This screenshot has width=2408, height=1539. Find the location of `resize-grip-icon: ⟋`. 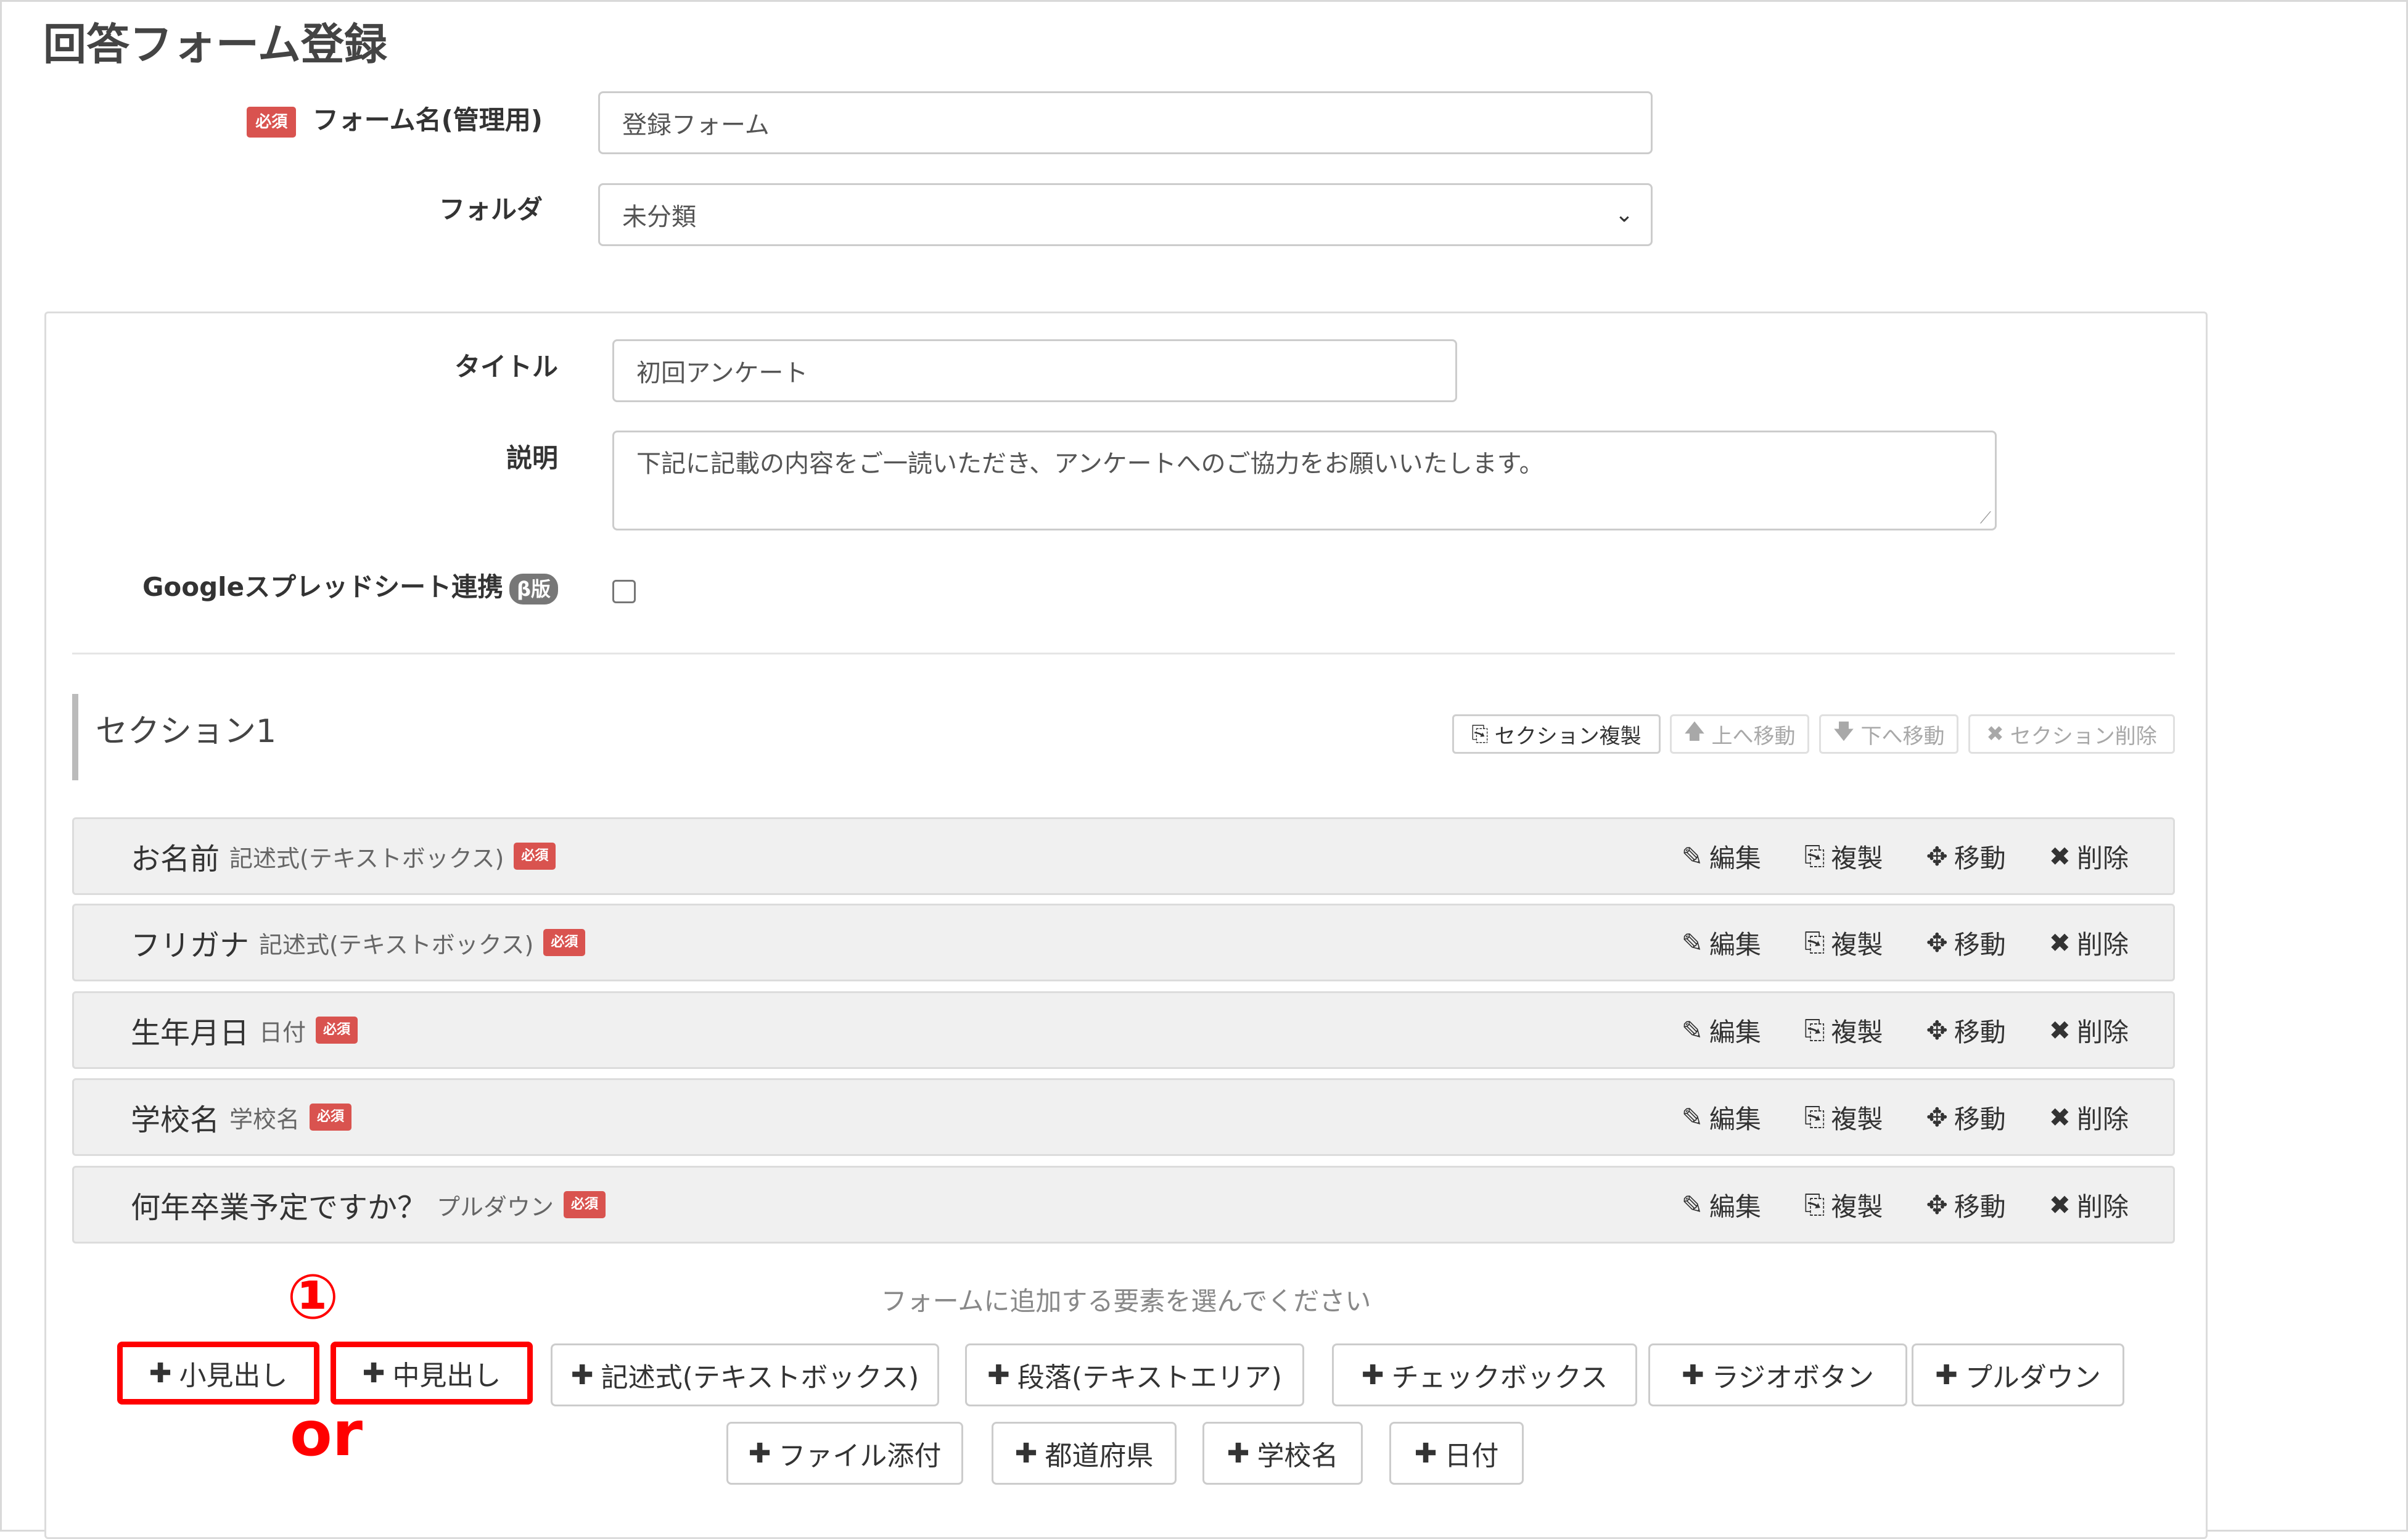

resize-grip-icon: ⟋ is located at coordinates (1986, 518).